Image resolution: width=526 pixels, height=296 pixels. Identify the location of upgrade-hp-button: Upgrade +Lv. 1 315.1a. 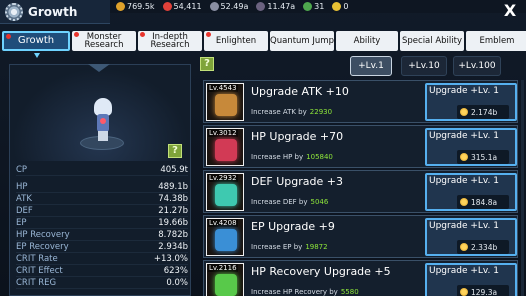
(471, 147).